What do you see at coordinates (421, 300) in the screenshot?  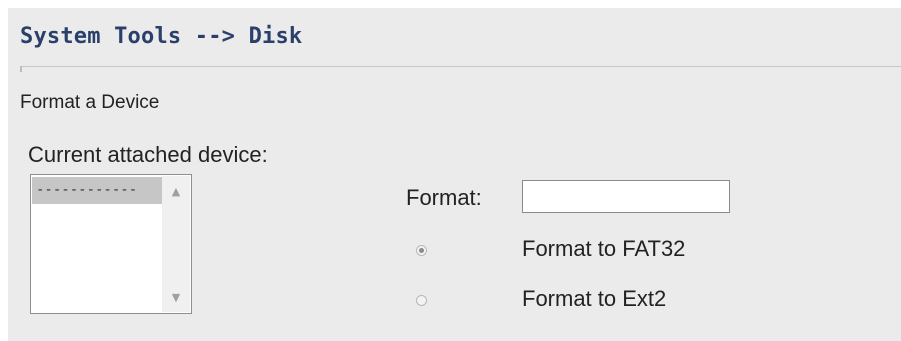 I see `radio-ext2` at bounding box center [421, 300].